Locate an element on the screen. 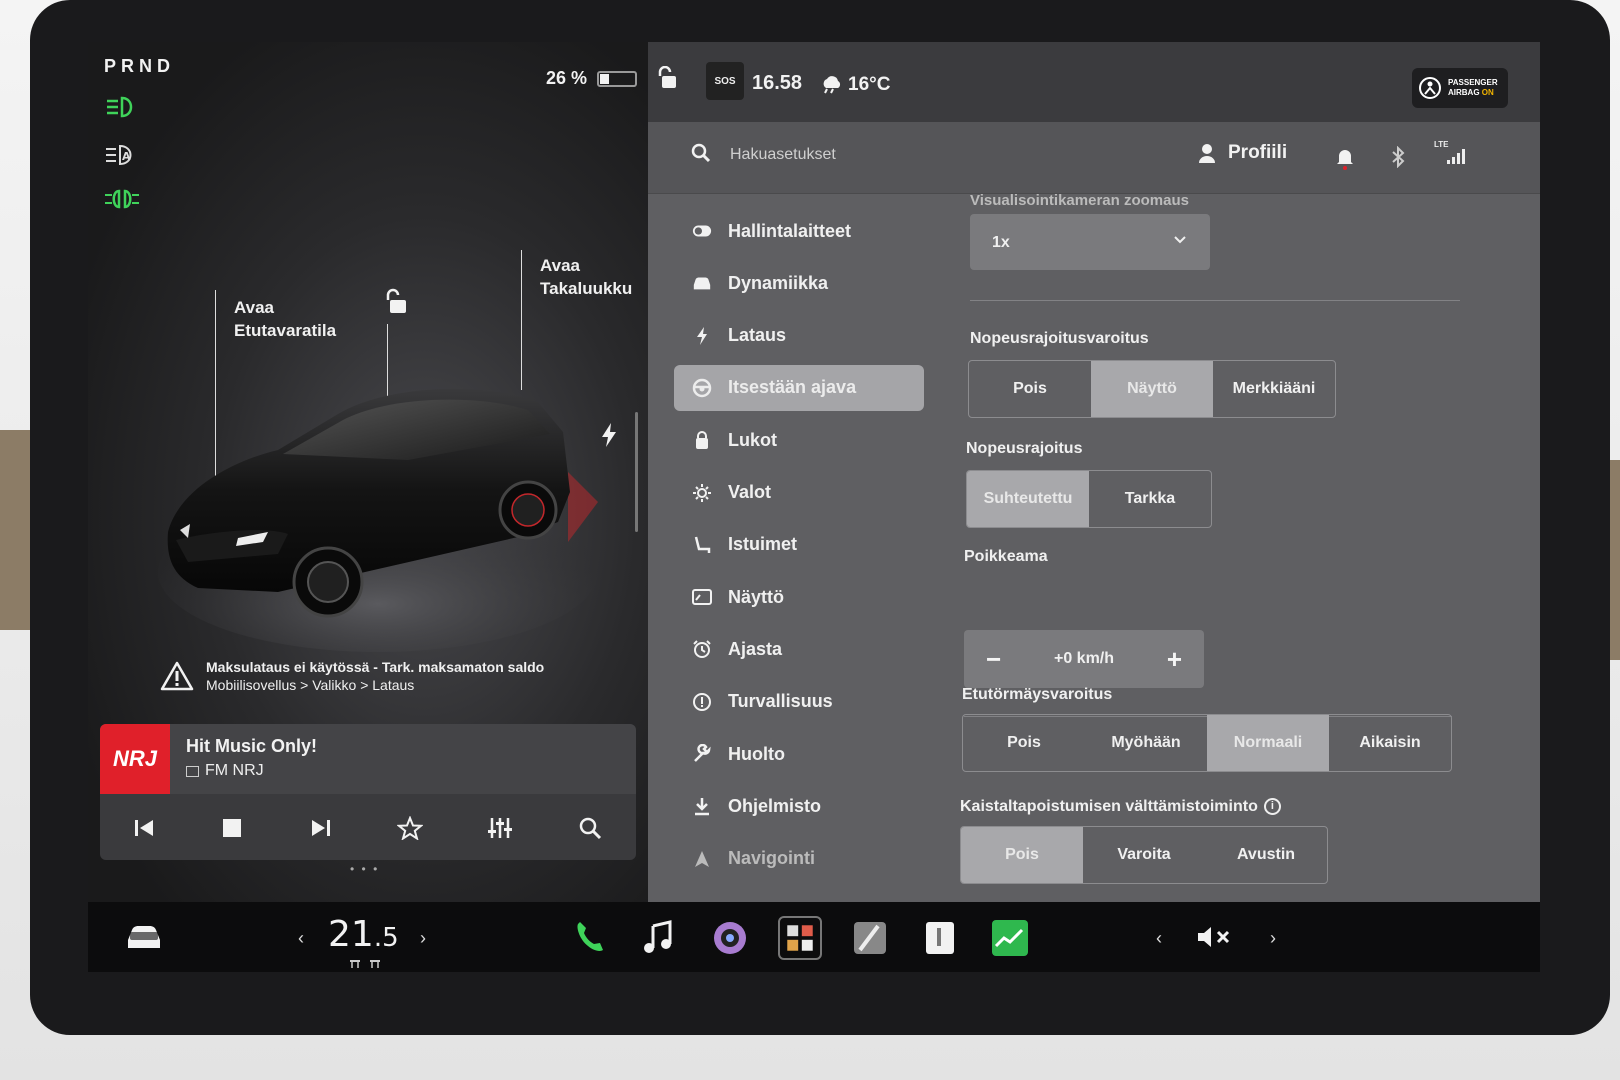  plus-button: + is located at coordinates (1174, 659).